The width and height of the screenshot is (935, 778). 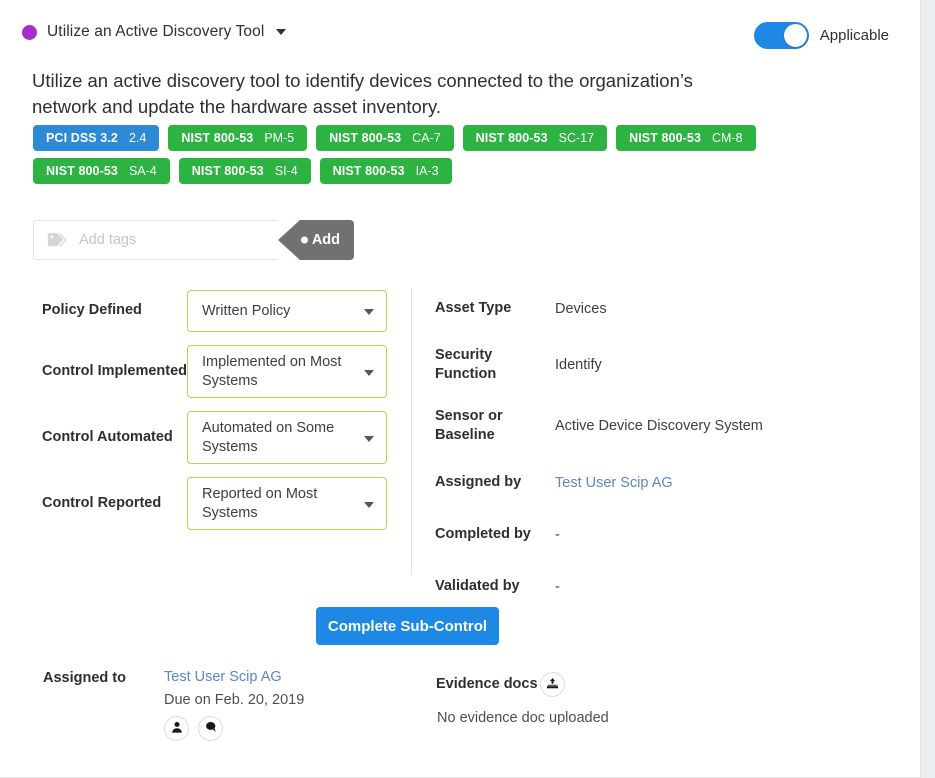 What do you see at coordinates (466, 365) in the screenshot?
I see `detail-label: Security Function` at bounding box center [466, 365].